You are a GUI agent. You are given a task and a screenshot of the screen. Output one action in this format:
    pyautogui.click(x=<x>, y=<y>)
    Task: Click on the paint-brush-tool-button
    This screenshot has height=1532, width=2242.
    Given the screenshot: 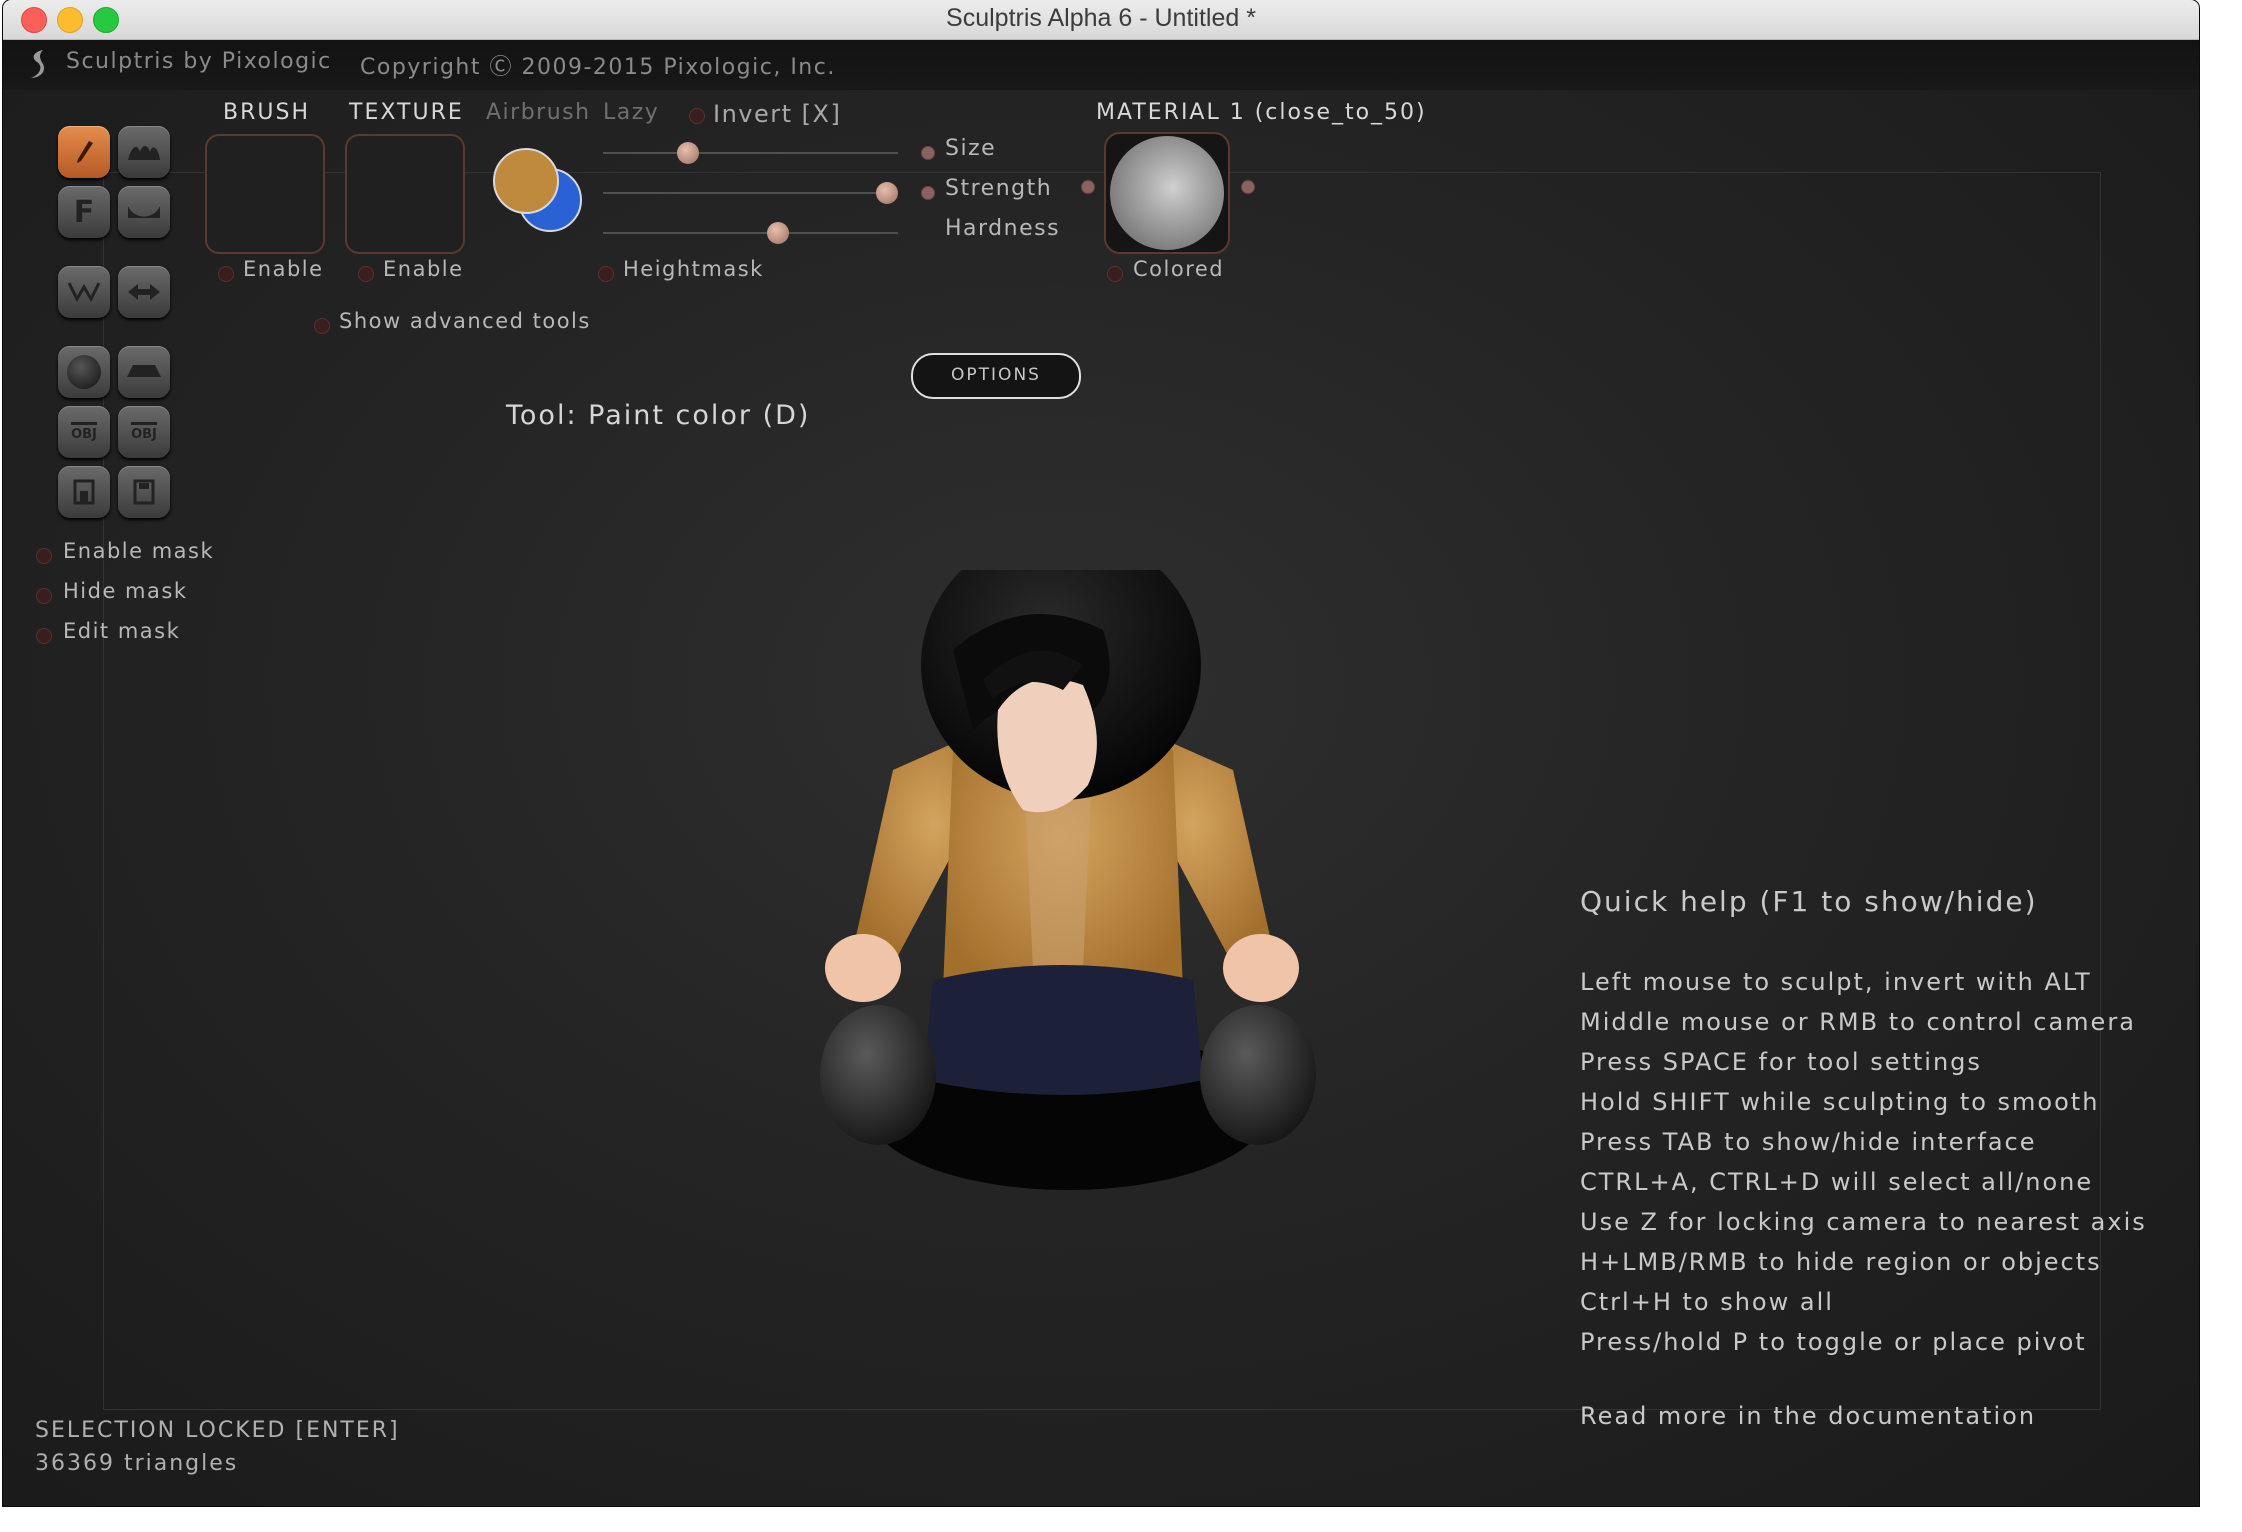 What is the action you would take?
    pyautogui.click(x=84, y=152)
    